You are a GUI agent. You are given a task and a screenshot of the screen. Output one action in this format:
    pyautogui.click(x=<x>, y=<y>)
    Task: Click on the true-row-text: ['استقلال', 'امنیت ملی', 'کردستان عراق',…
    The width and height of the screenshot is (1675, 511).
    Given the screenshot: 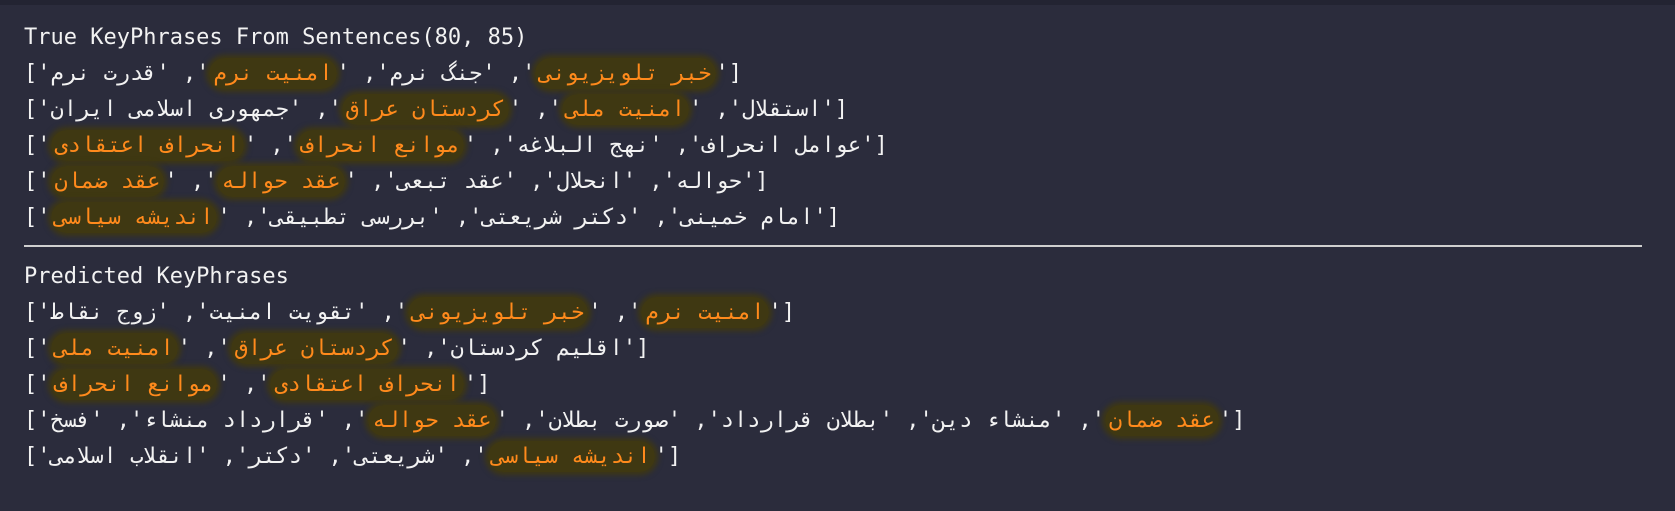 What is the action you would take?
    pyautogui.click(x=436, y=110)
    